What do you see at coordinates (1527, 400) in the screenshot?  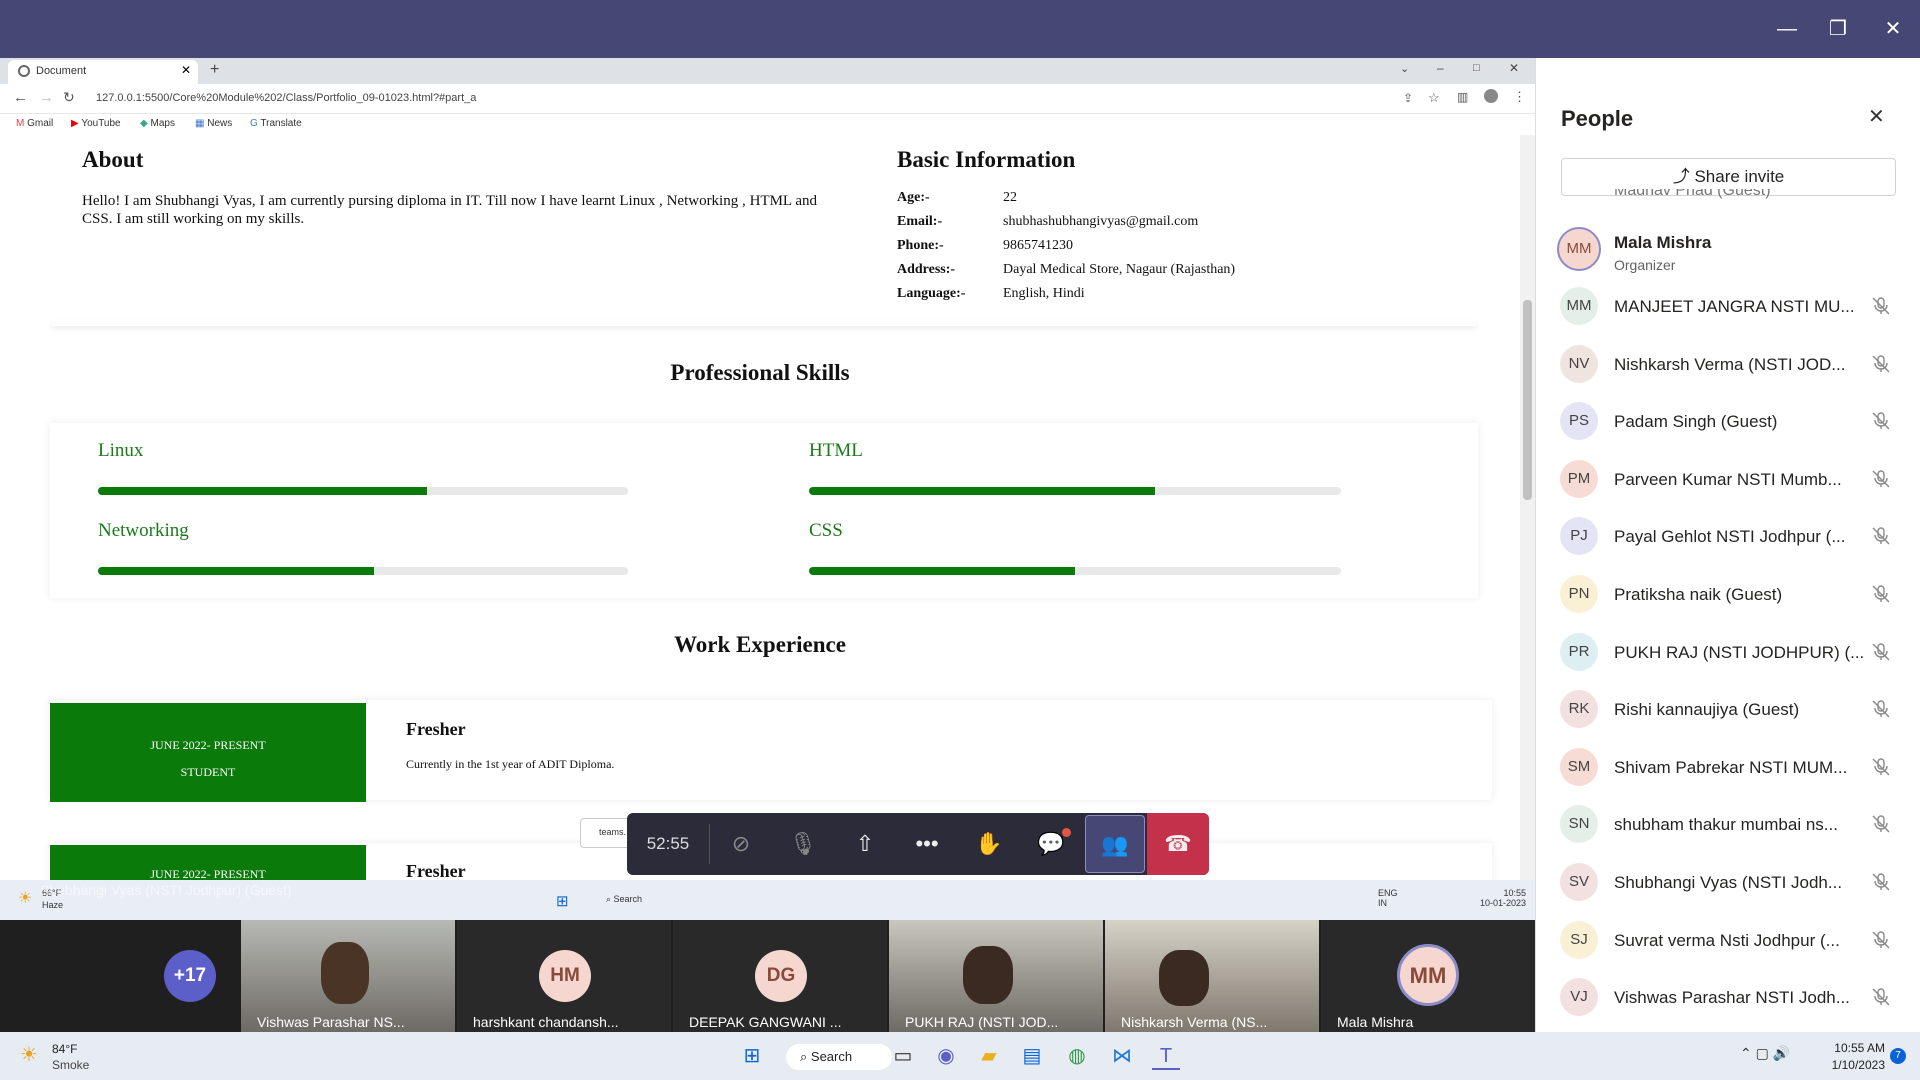 I see `scrollbar-thumb` at bounding box center [1527, 400].